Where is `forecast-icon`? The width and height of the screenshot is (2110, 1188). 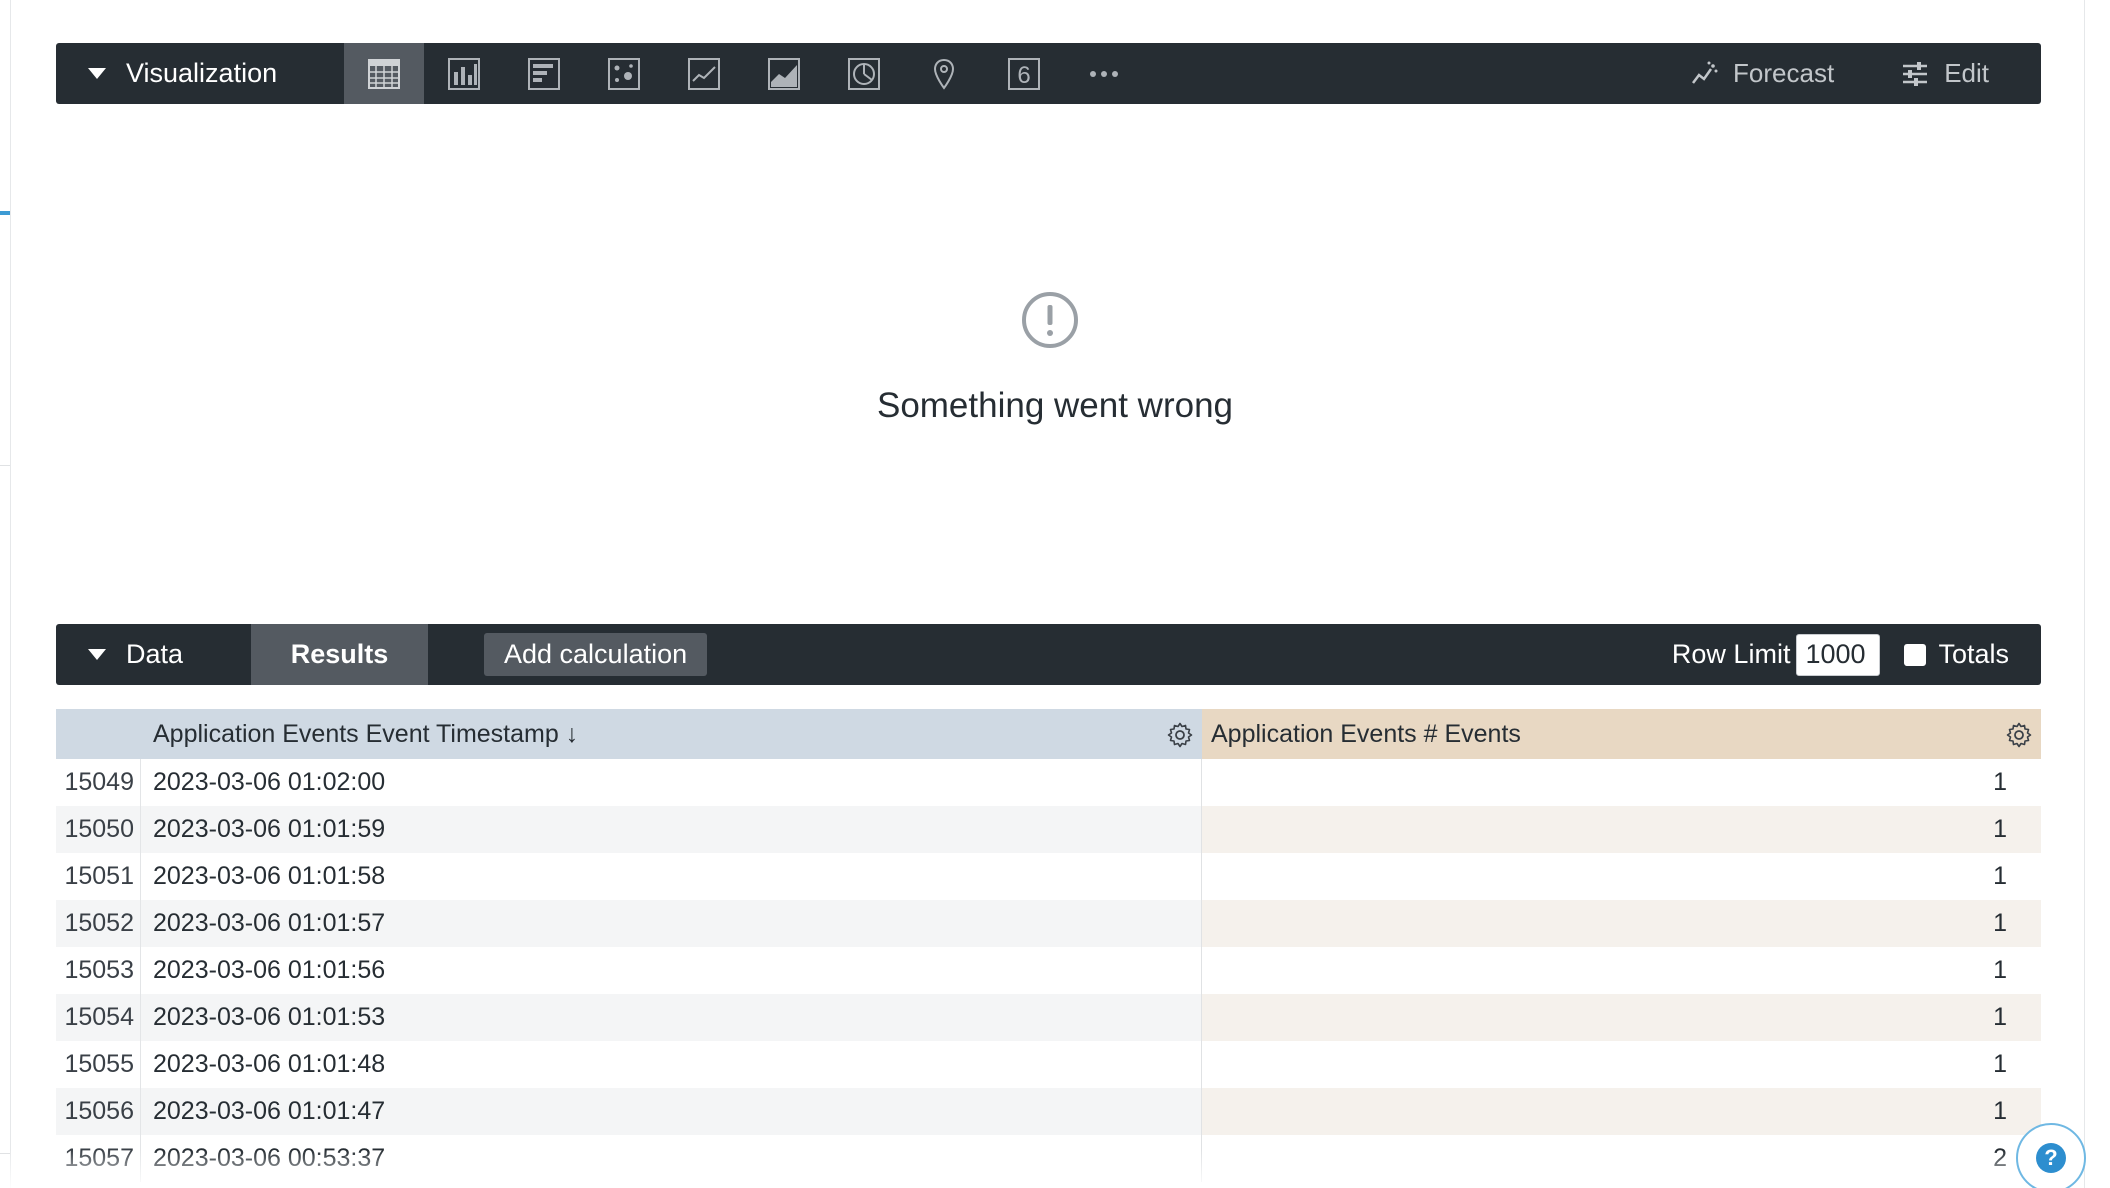
forecast-icon is located at coordinates (1705, 72).